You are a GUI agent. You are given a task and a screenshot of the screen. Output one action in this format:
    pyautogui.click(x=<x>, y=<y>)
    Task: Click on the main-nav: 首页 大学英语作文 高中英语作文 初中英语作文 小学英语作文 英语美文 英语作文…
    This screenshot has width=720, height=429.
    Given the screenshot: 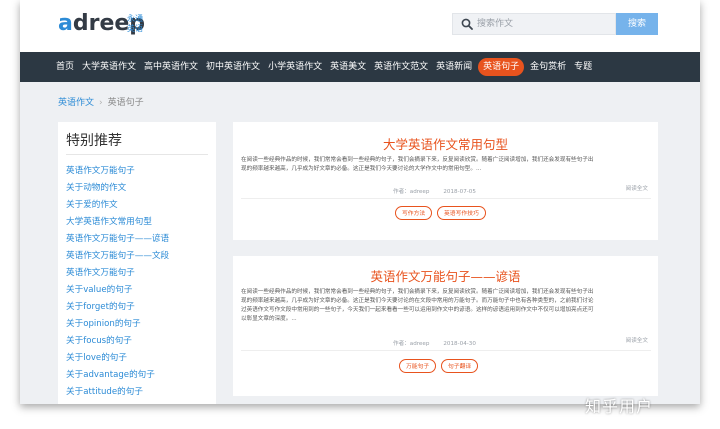 What is the action you would take?
    pyautogui.click(x=360, y=67)
    